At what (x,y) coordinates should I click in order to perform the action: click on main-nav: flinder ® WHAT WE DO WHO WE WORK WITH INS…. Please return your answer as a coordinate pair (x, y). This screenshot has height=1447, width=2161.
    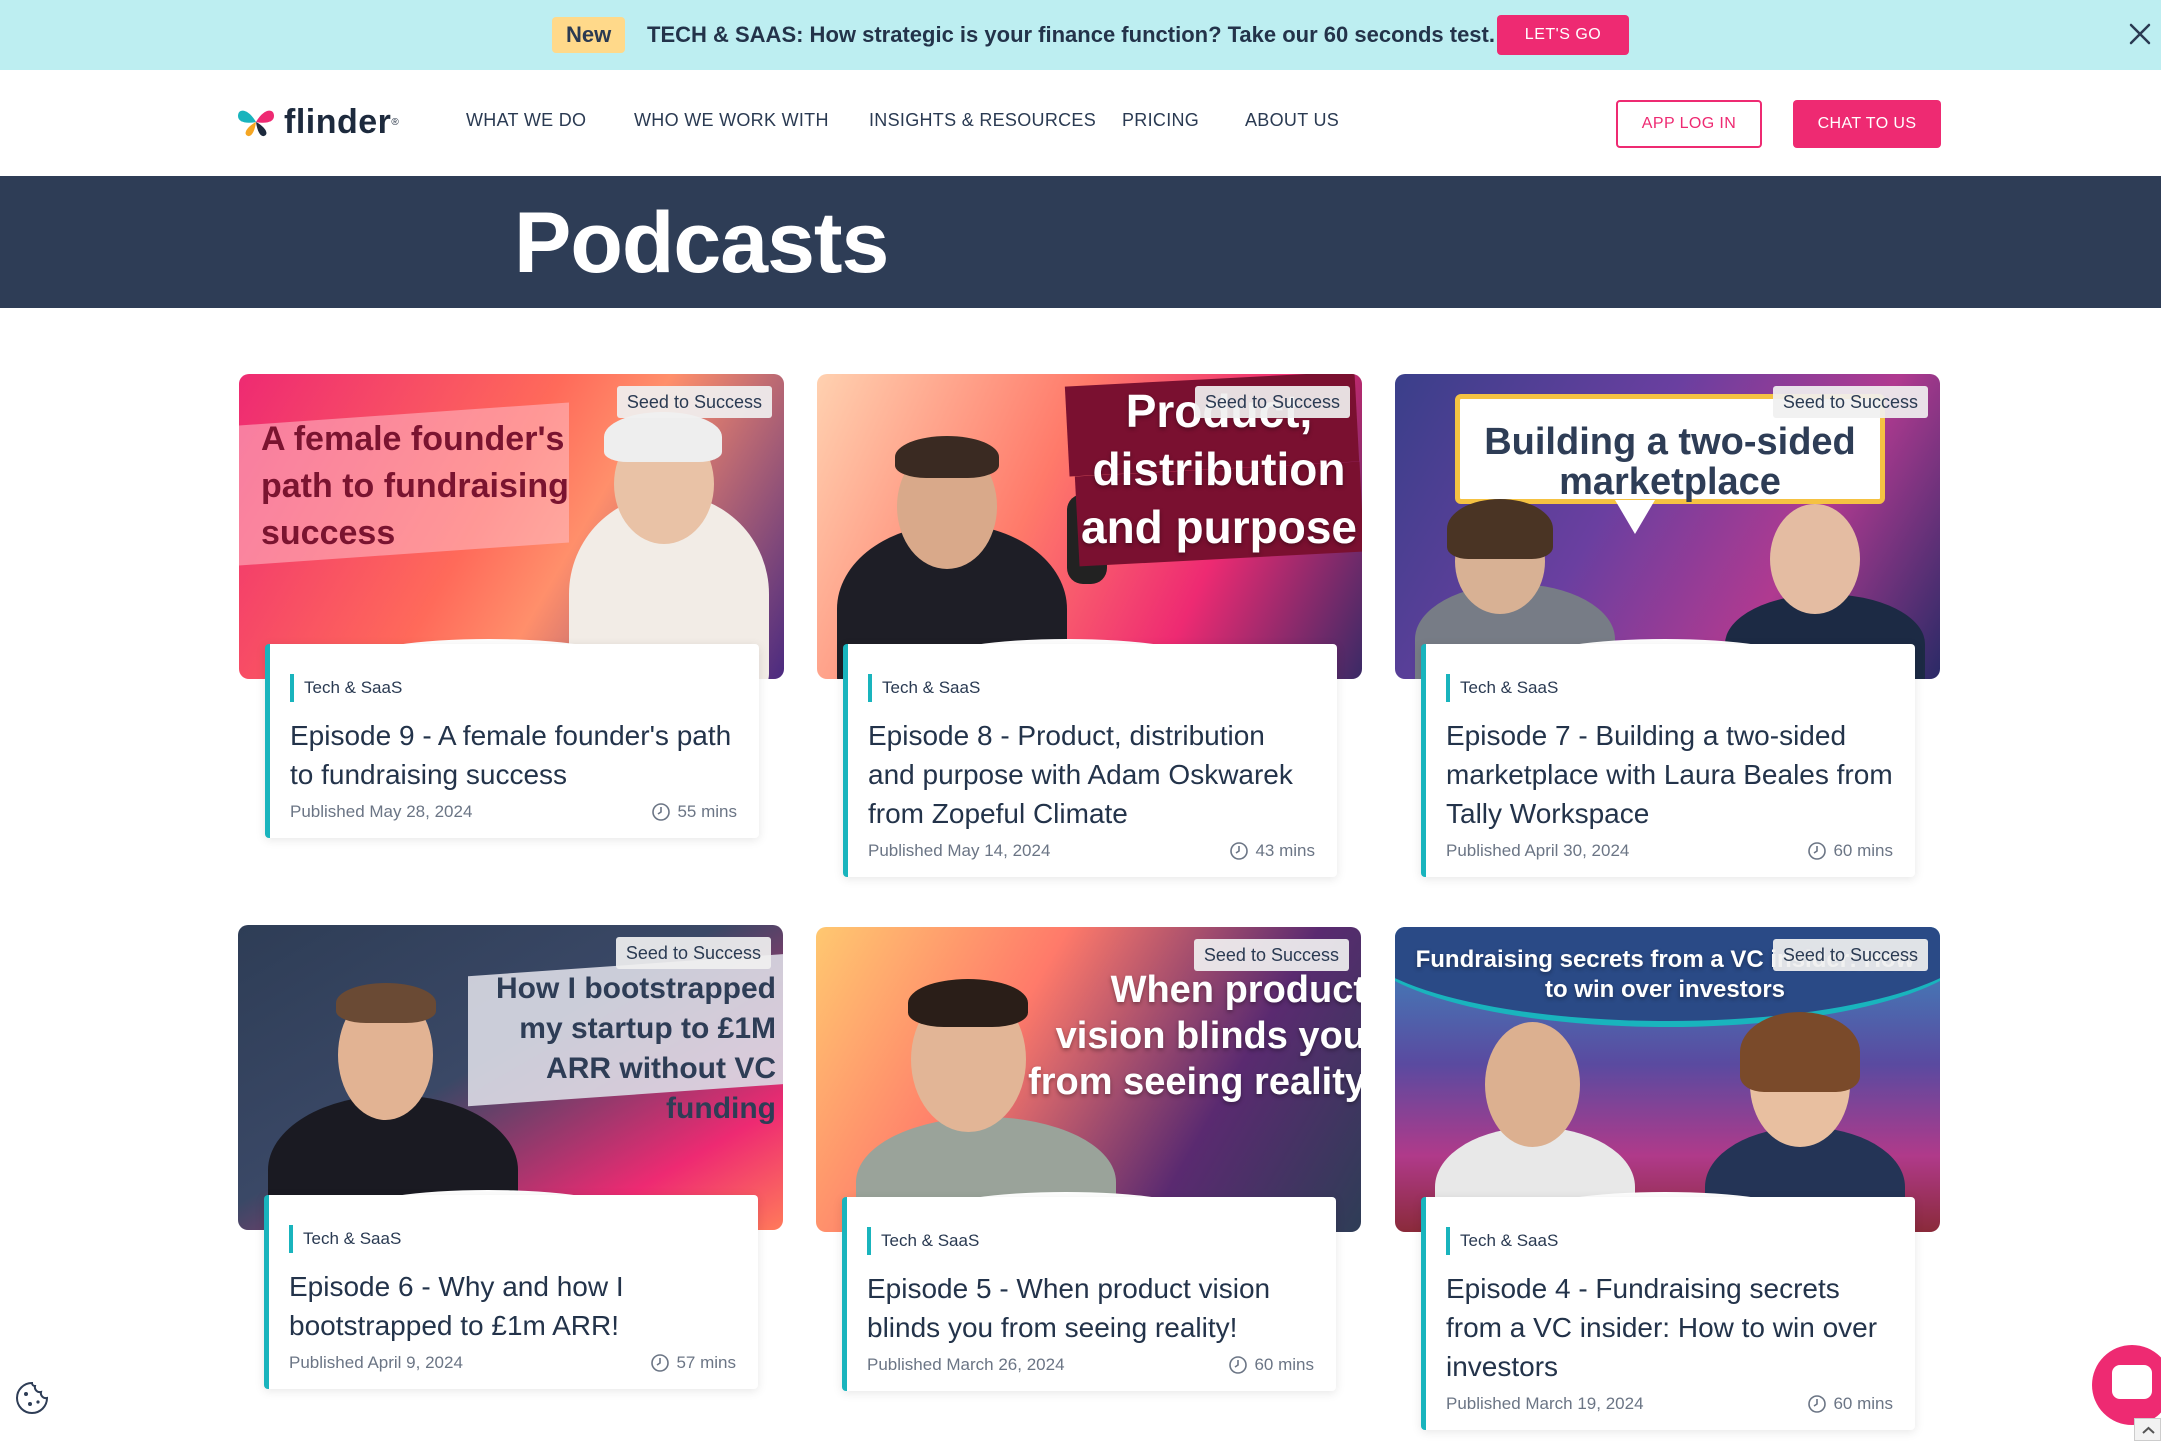
    Looking at the image, I should click on (1080, 123).